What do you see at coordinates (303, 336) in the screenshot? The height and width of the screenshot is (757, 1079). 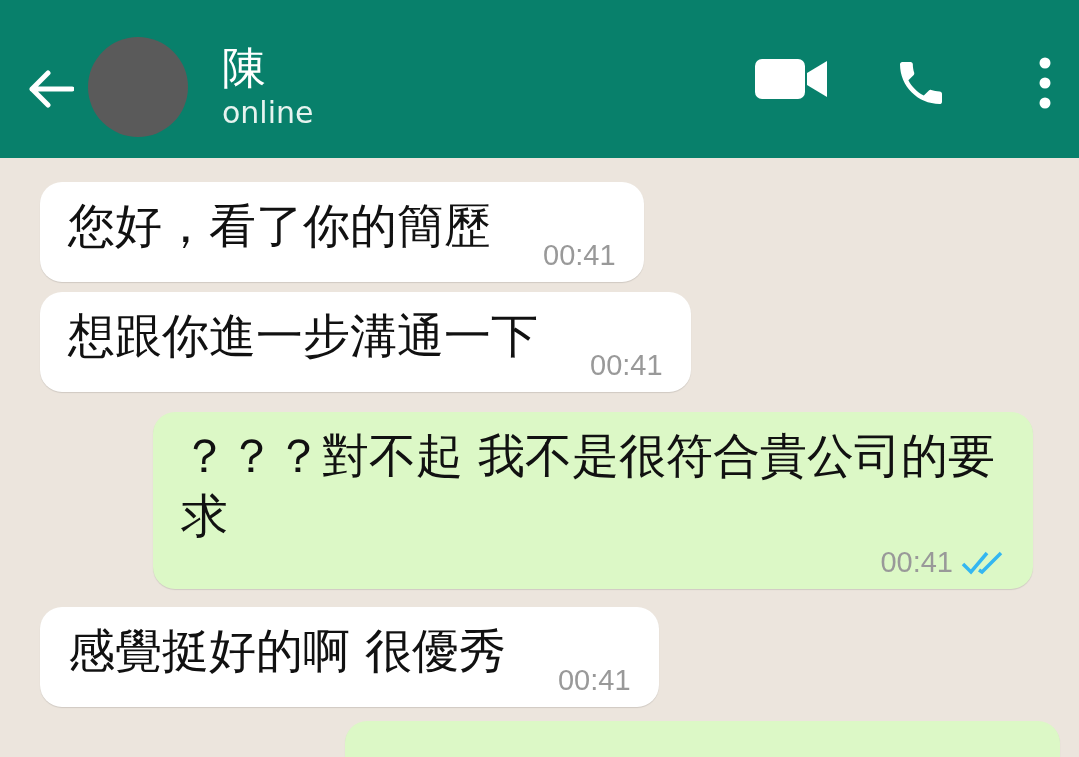 I see `message-text: 想跟你進一步溝通一下` at bounding box center [303, 336].